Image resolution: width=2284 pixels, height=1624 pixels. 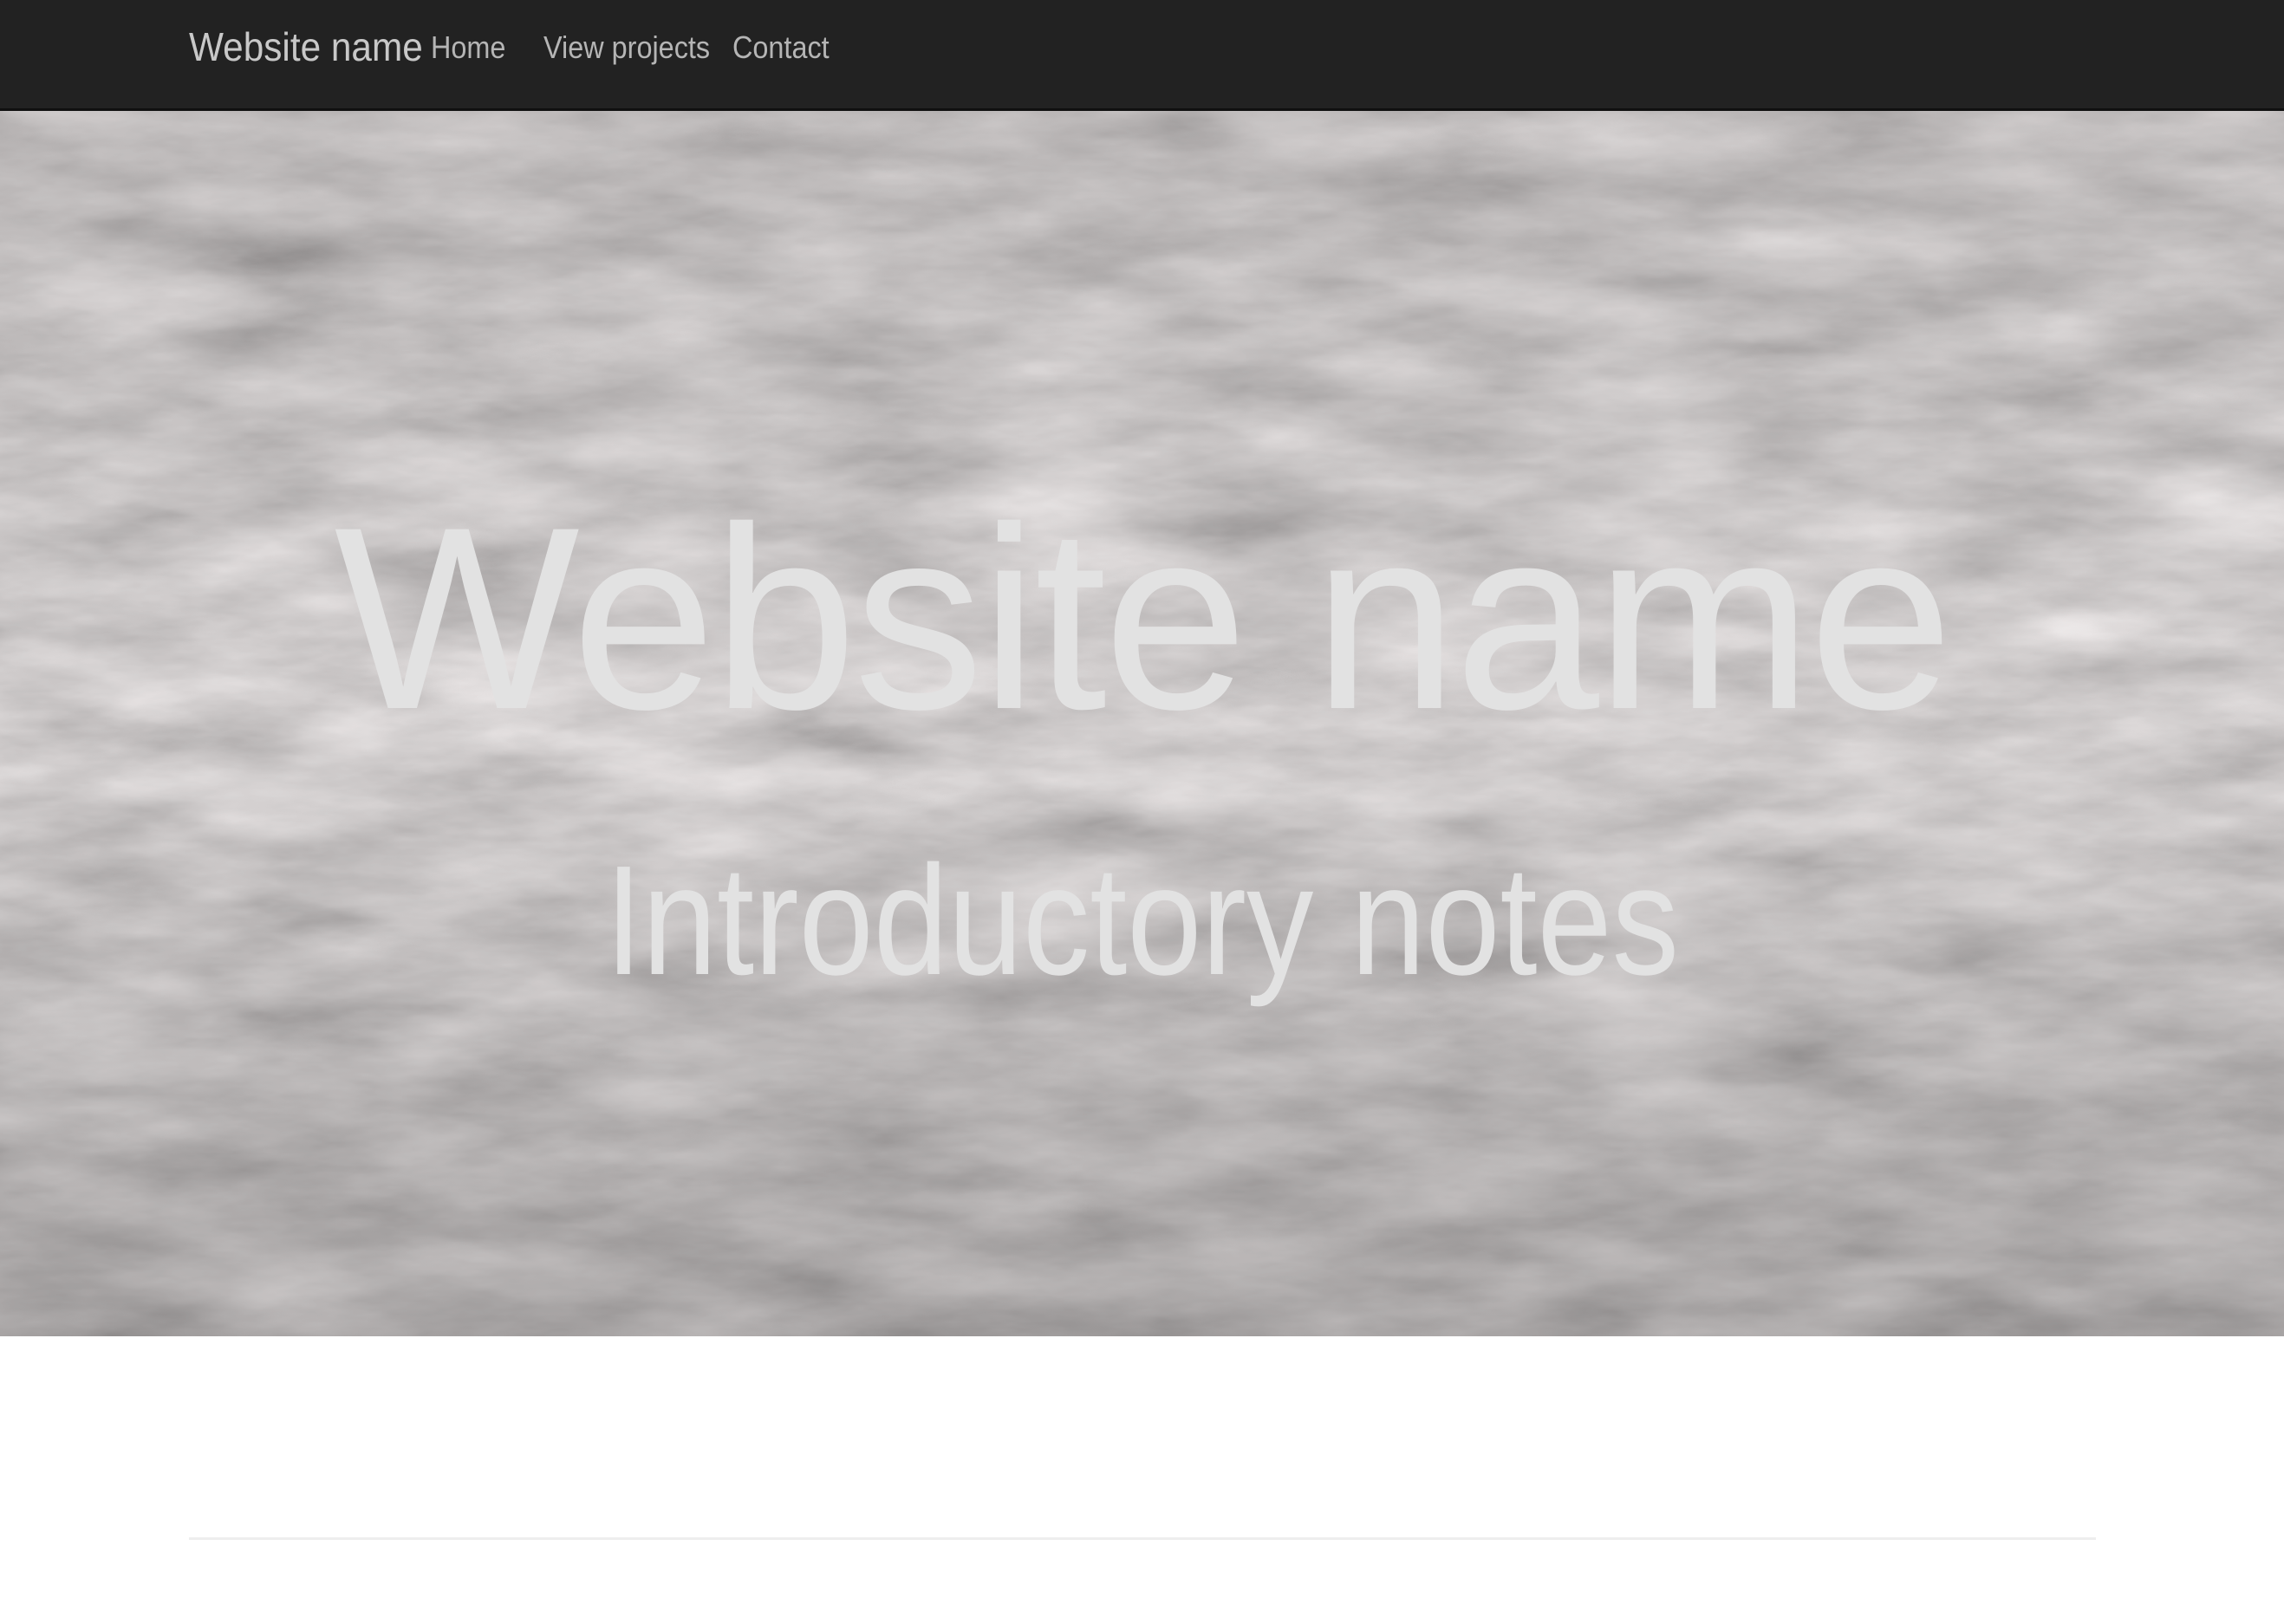 What do you see at coordinates (626, 47) in the screenshot?
I see `nav-link-view-projects: View projects` at bounding box center [626, 47].